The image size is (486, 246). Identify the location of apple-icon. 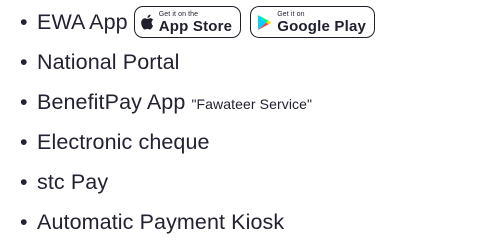
(147, 22).